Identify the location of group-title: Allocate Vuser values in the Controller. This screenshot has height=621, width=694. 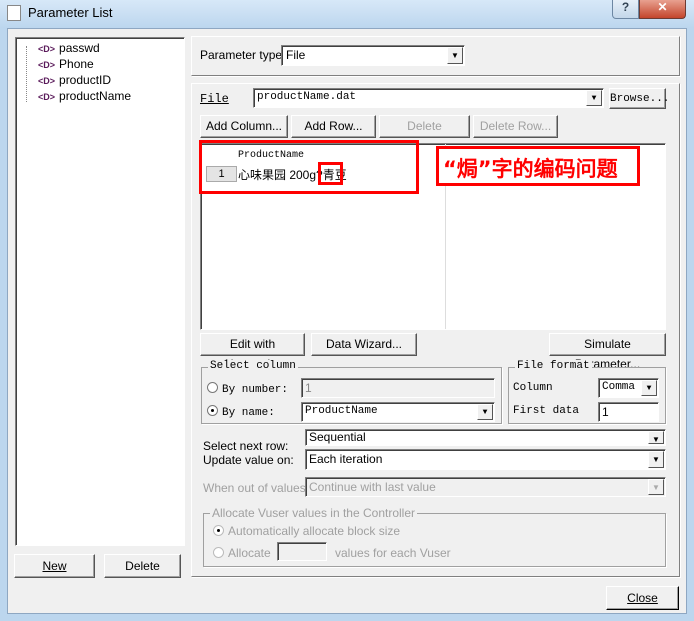
(313, 513).